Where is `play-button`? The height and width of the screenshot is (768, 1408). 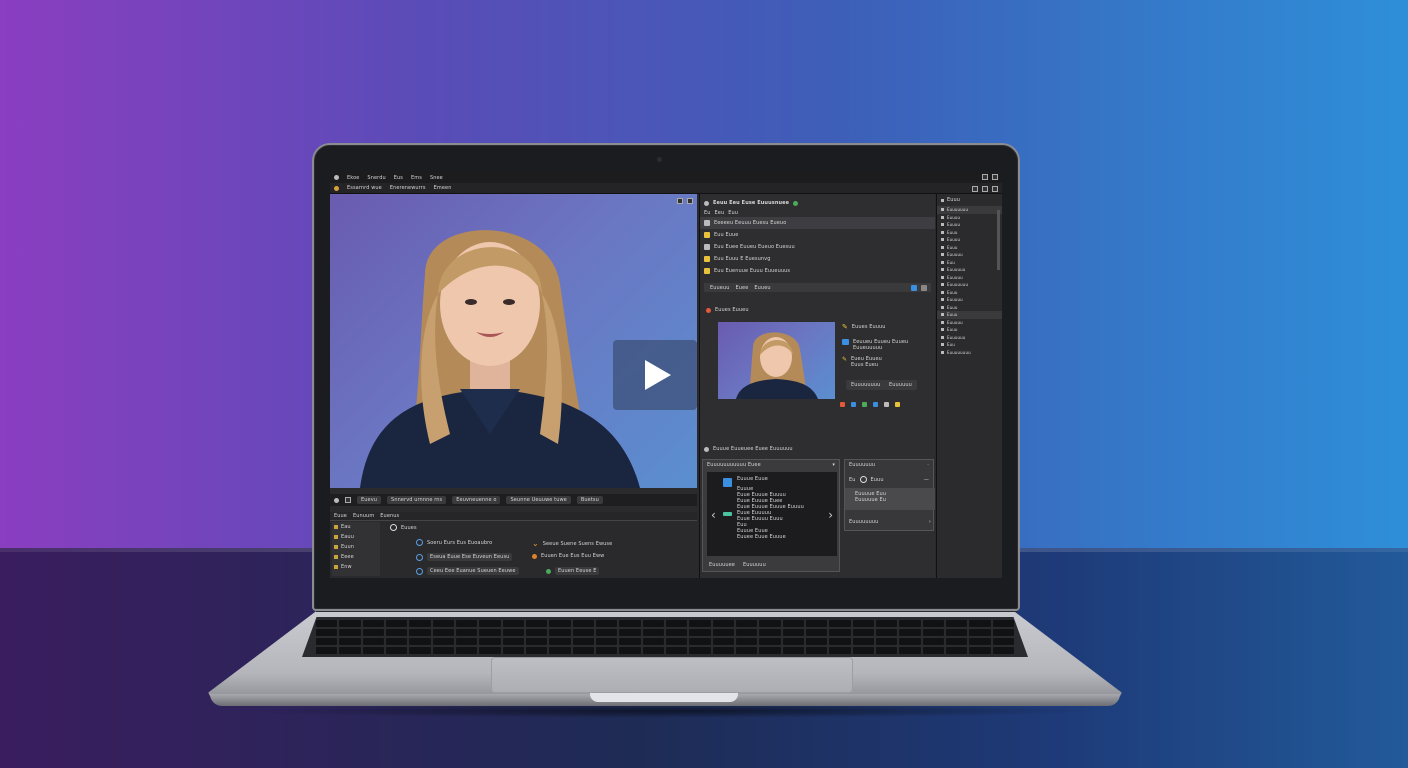 play-button is located at coordinates (655, 375).